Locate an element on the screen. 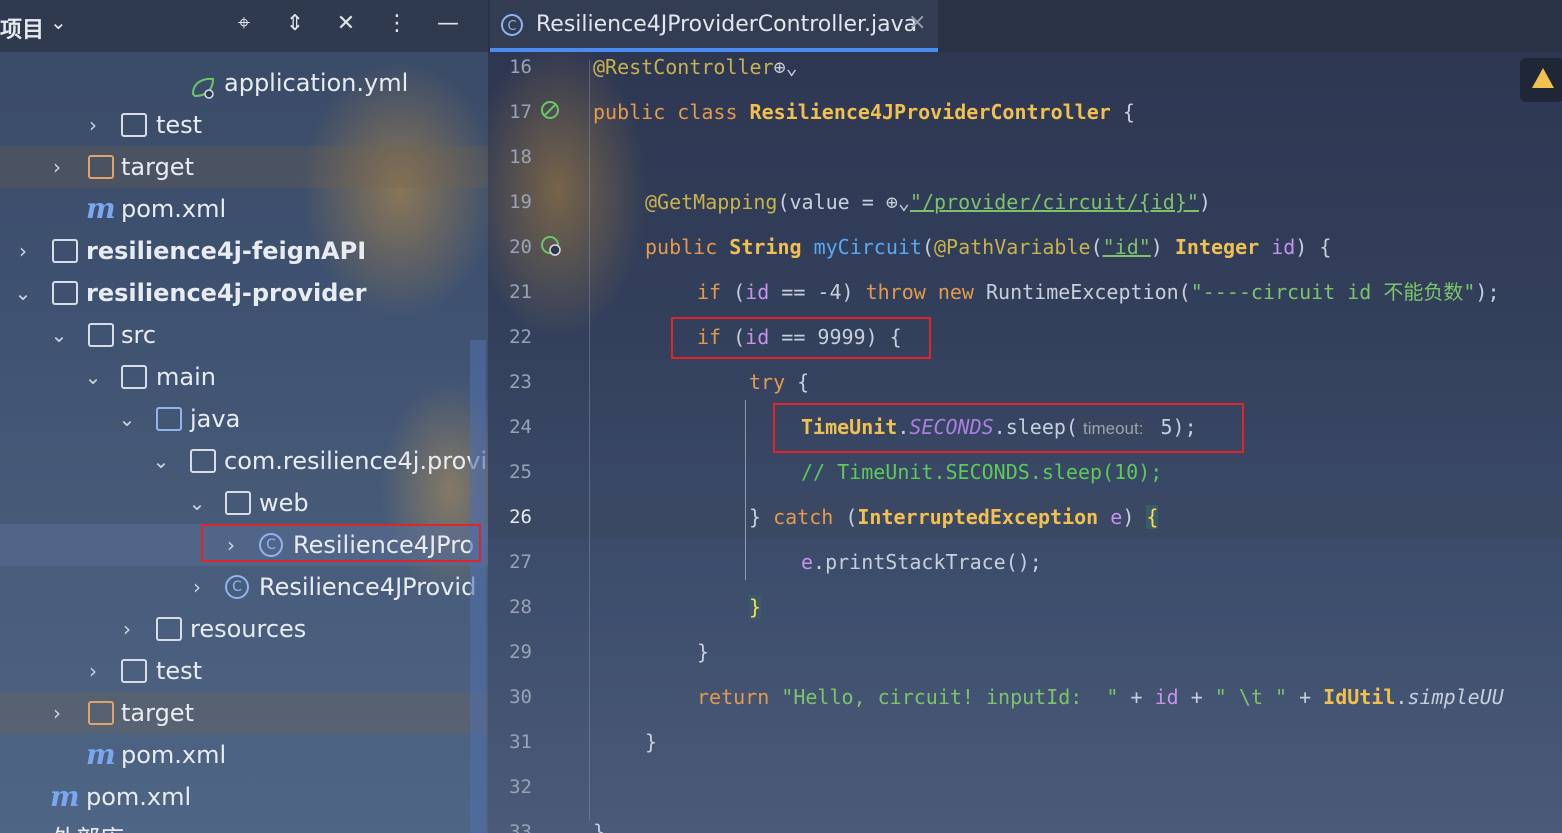  line-number: 27 is located at coordinates (520, 562).